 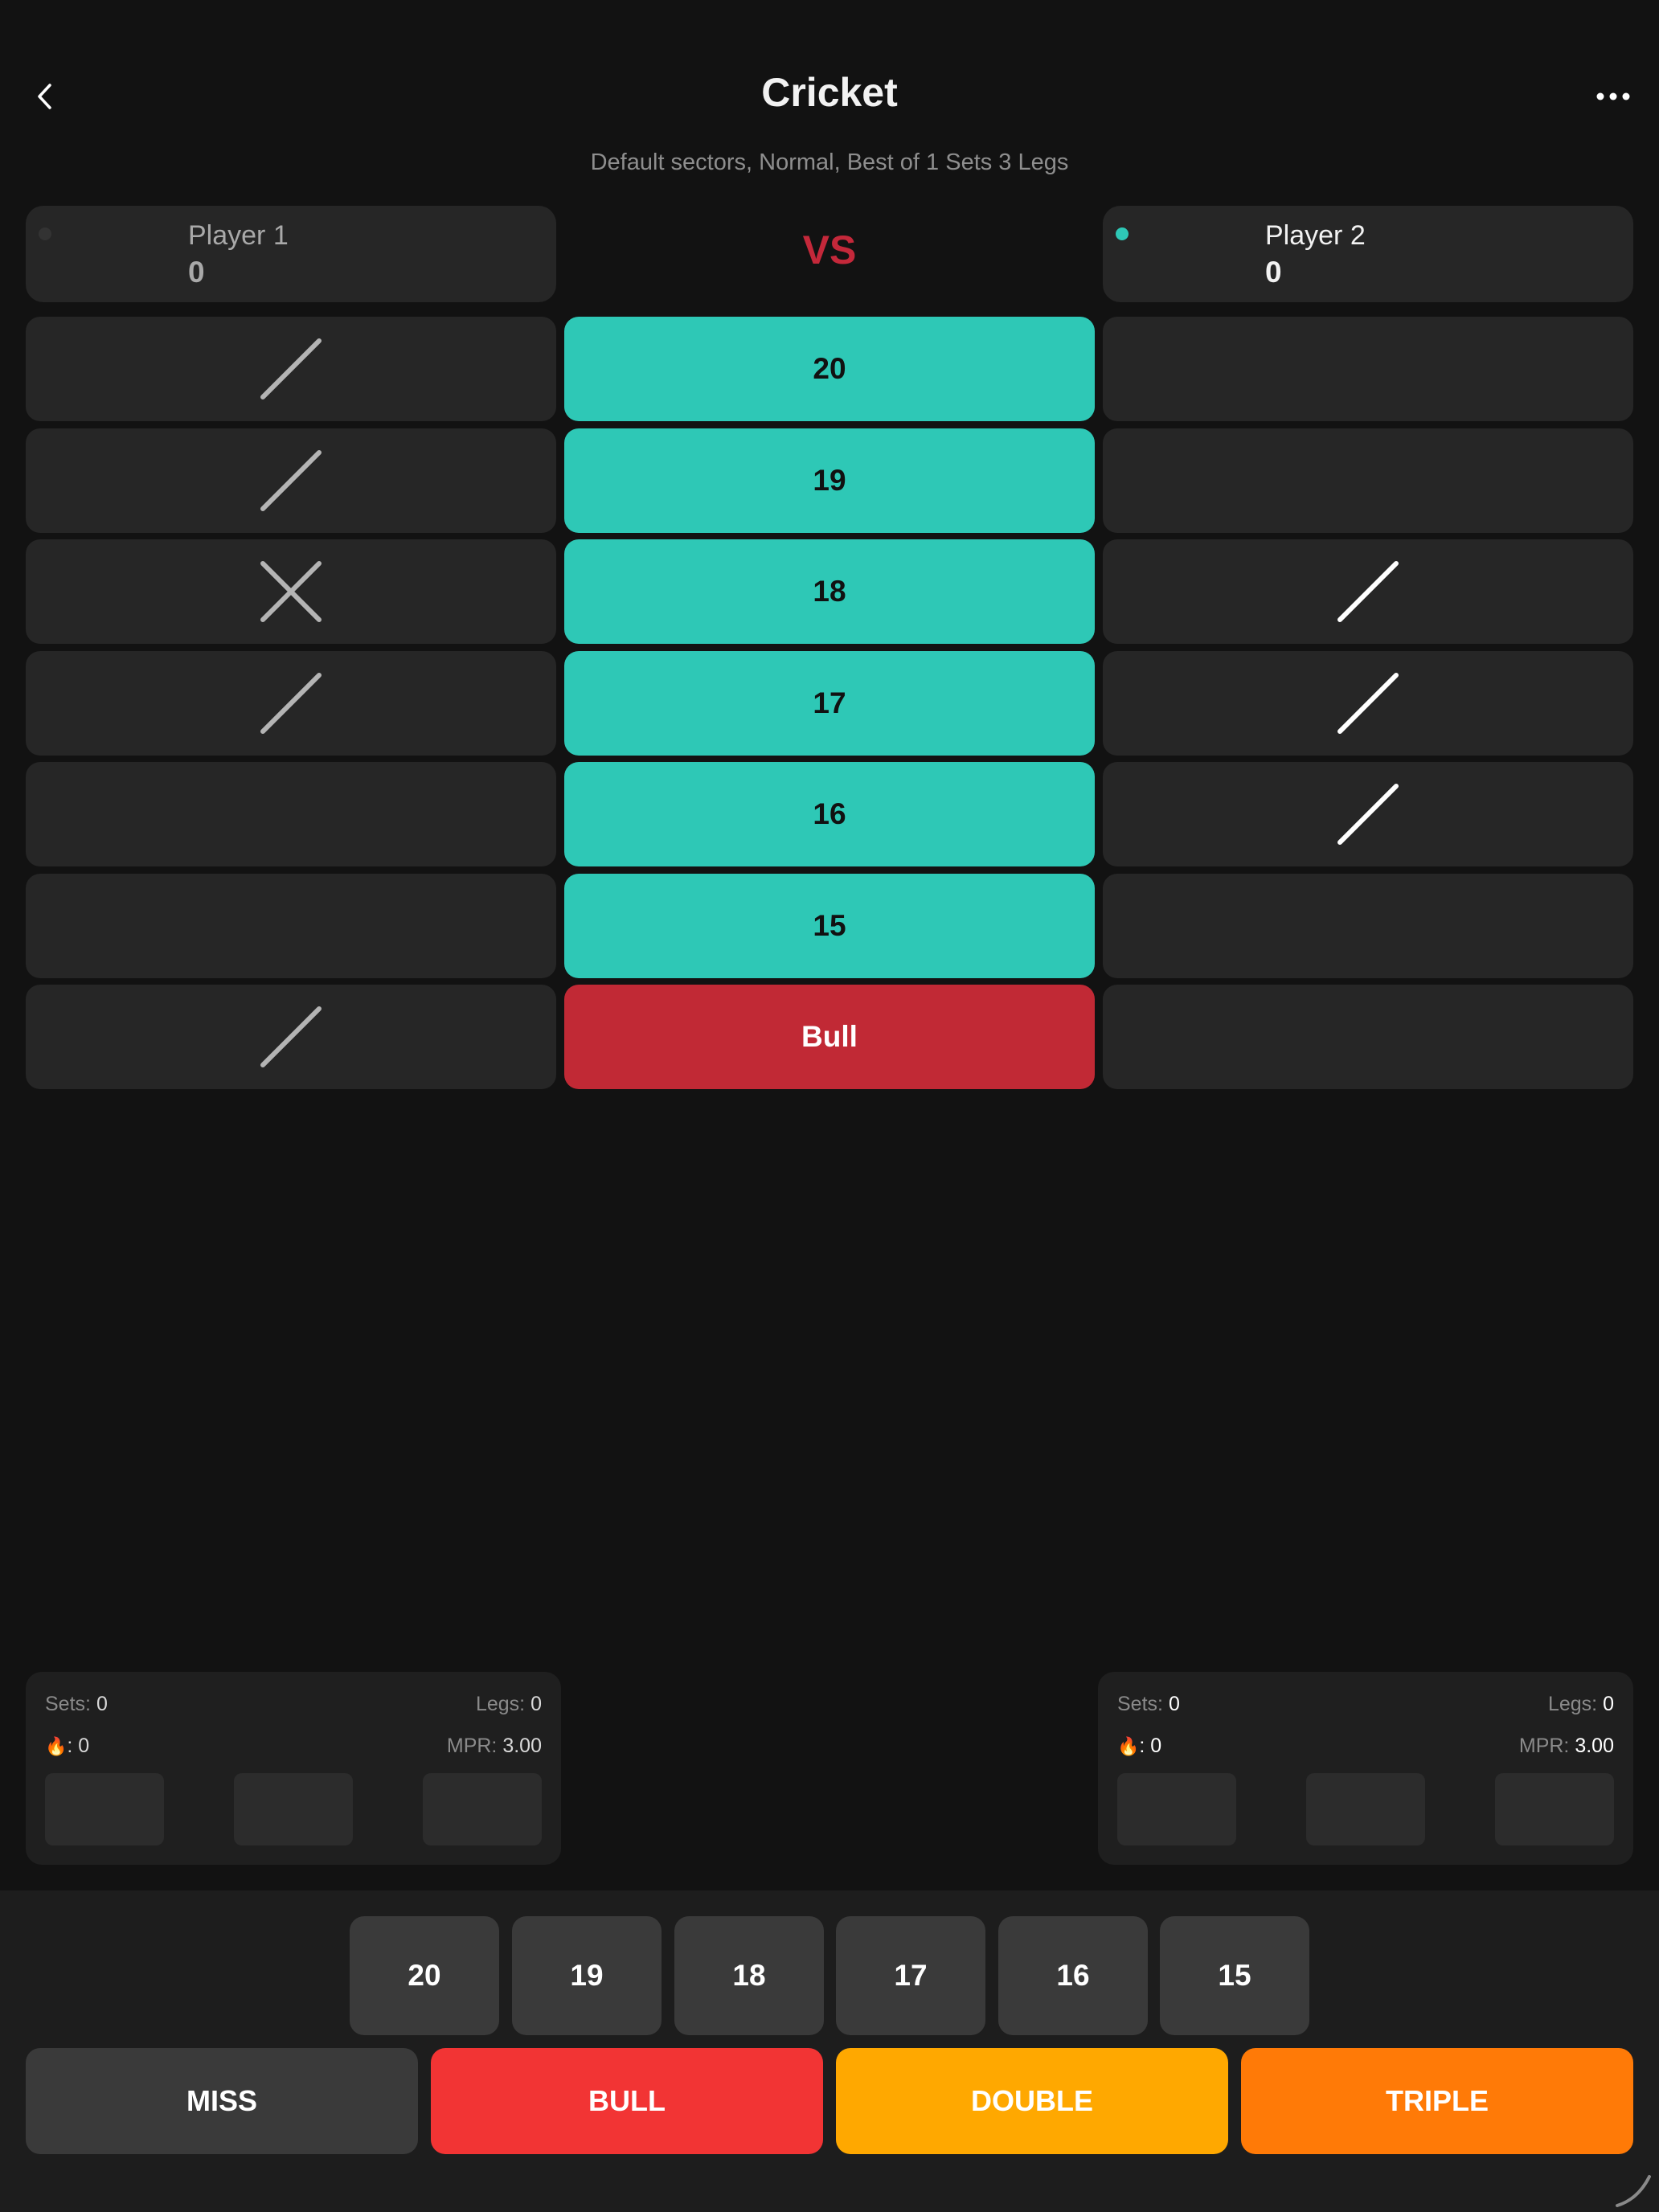 I want to click on key-16: 16, so click(x=1073, y=1975).